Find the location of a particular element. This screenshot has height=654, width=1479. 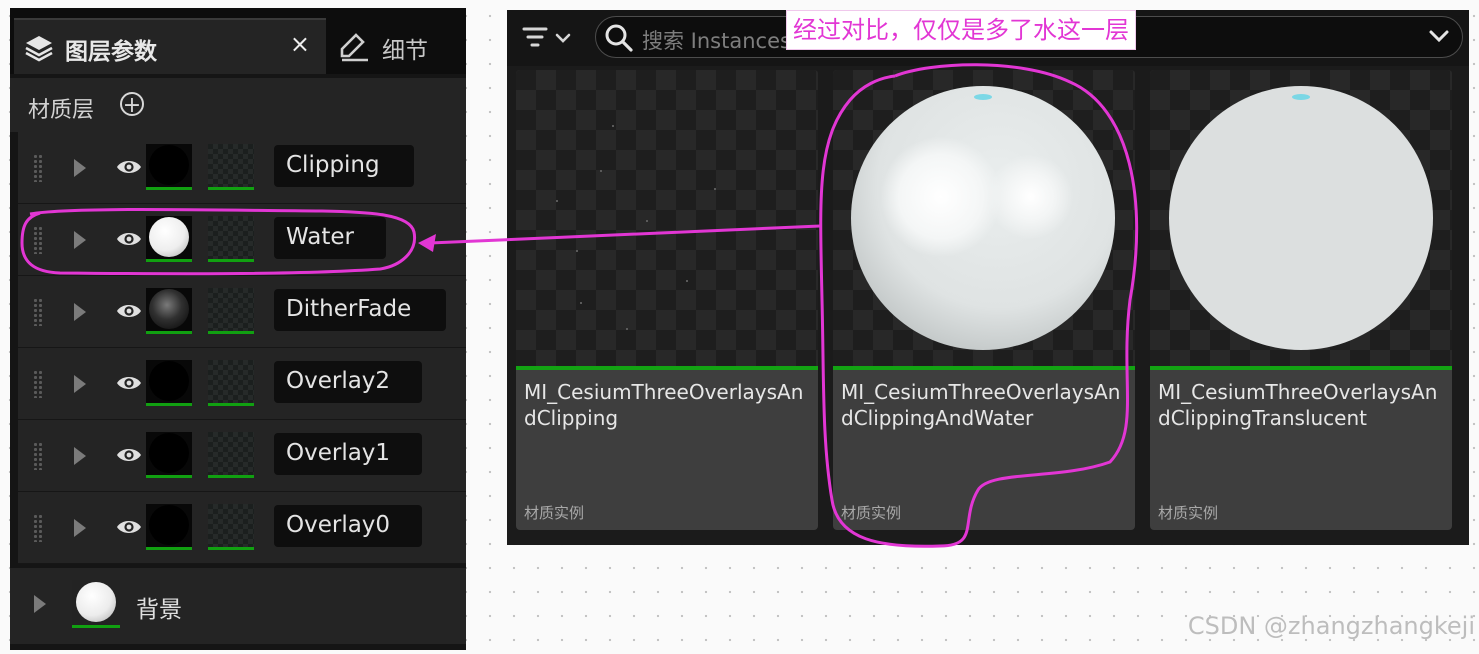

layer-row: Clipping is located at coordinates (242, 168).